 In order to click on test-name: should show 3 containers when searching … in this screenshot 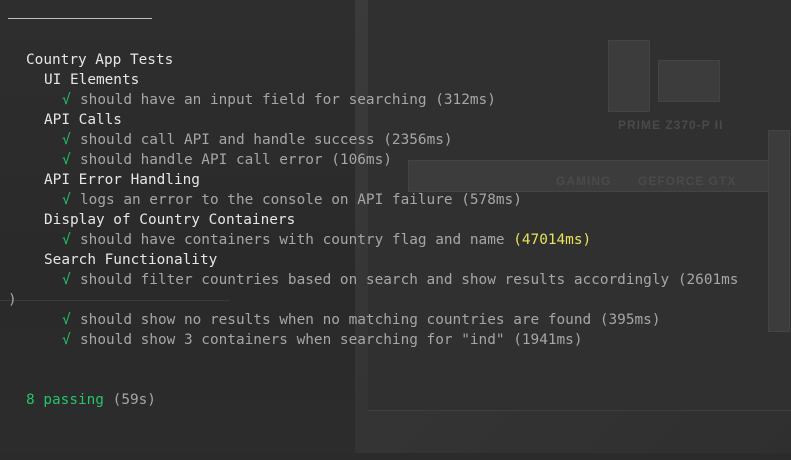, I will do `click(292, 340)`.